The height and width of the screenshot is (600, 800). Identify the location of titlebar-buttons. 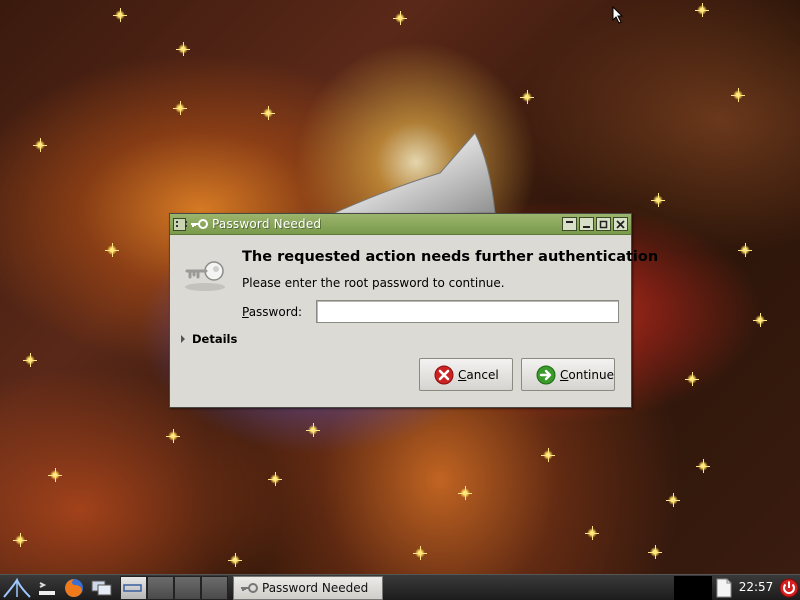
(595, 224).